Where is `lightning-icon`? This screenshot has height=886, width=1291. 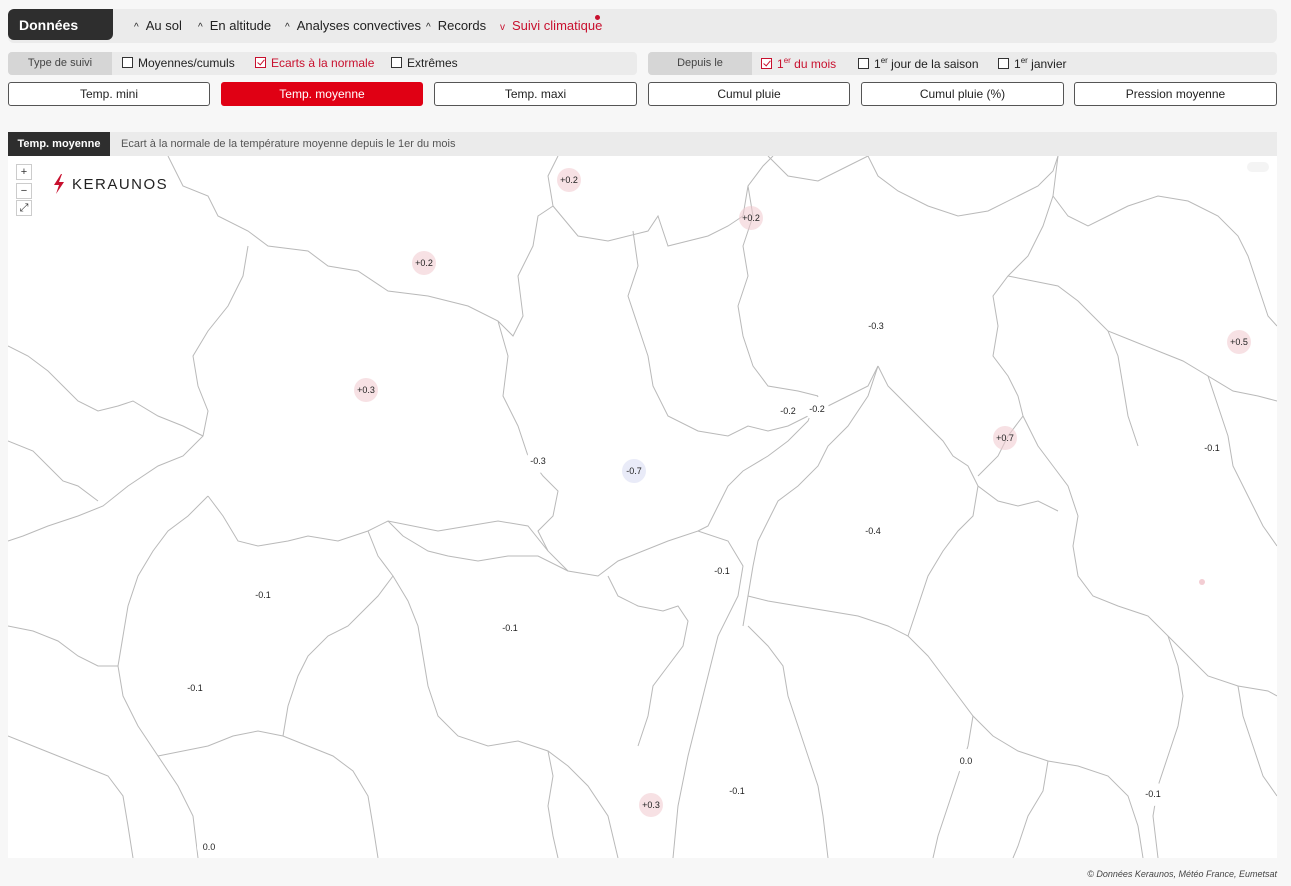
lightning-icon is located at coordinates (59, 184).